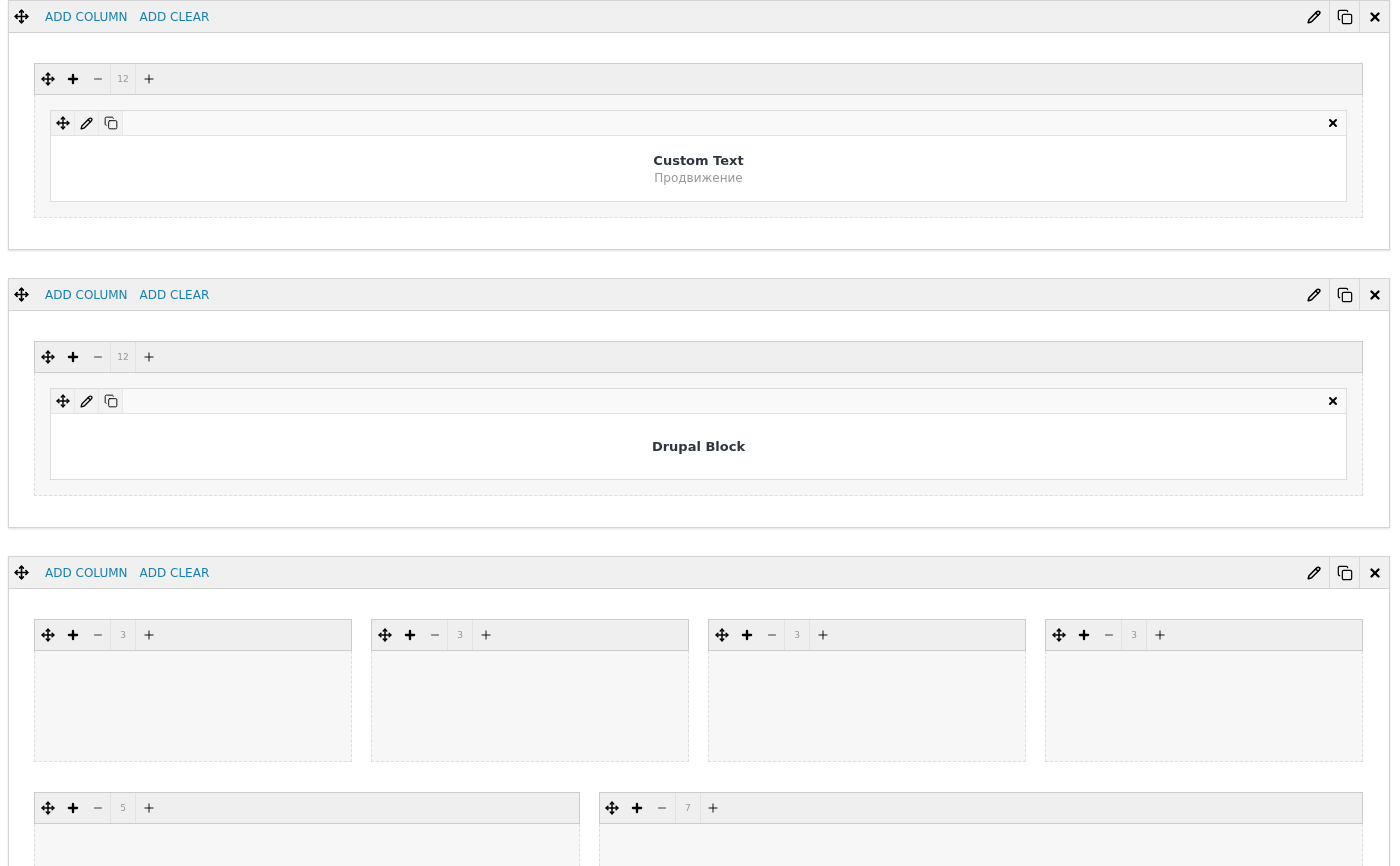 This screenshot has height=866, width=1400. I want to click on block-title: Drupal Block, so click(698, 446).